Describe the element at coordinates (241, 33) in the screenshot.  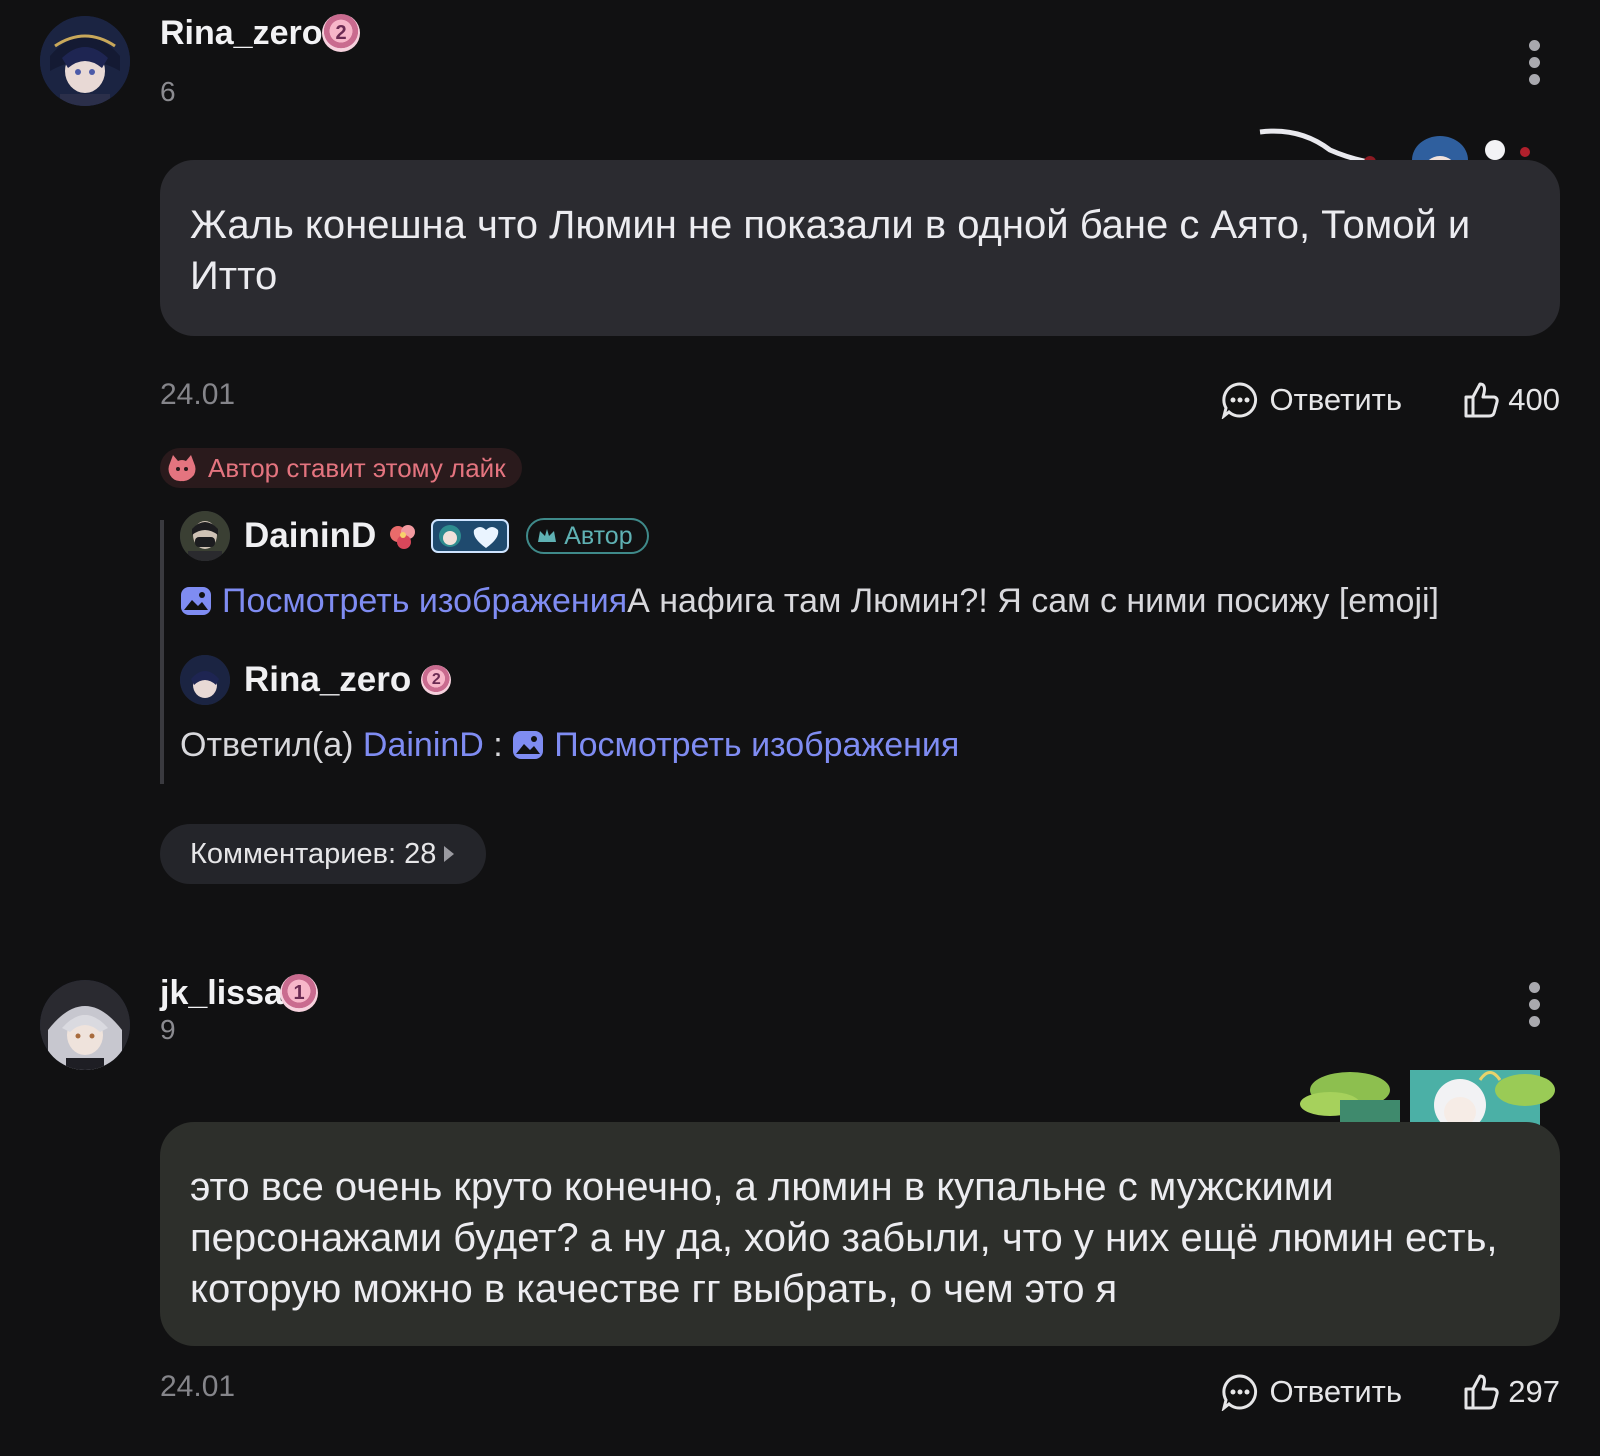
I see `username: Rina_zero` at that location.